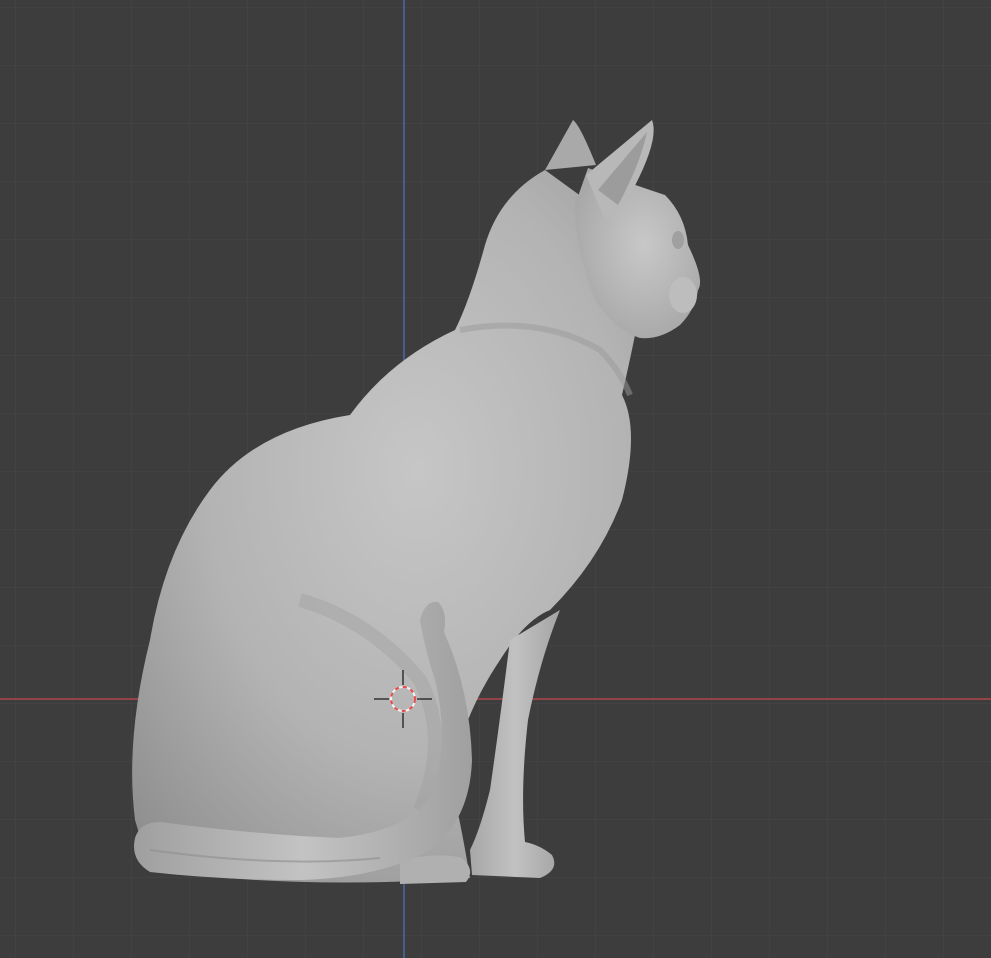 The width and height of the screenshot is (991, 958). What do you see at coordinates (678, 240) in the screenshot?
I see `cat-eye` at bounding box center [678, 240].